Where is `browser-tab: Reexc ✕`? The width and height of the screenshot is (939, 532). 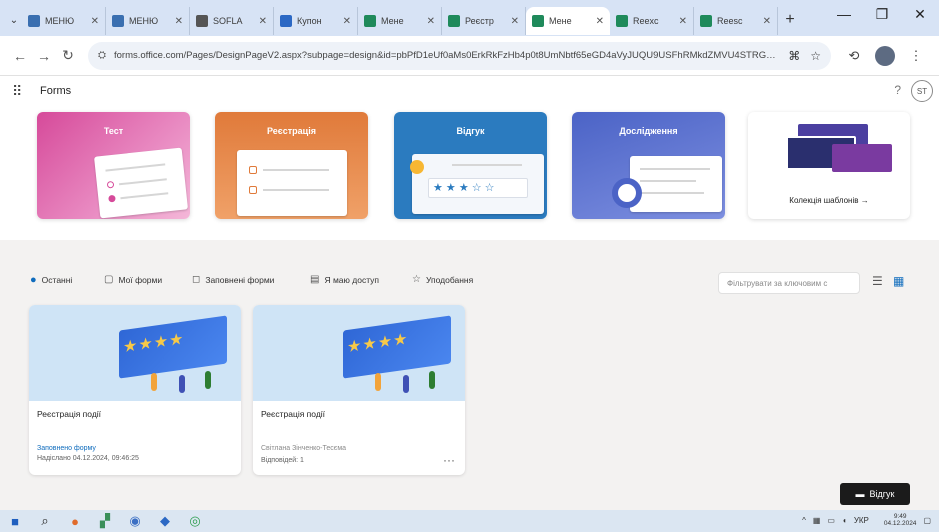
browser-tab: Reexc ✕ is located at coordinates (652, 21).